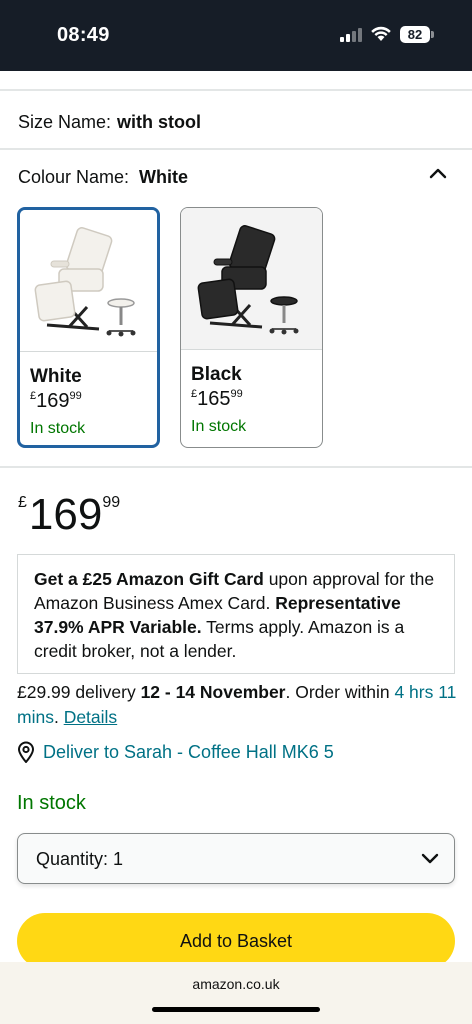 The height and width of the screenshot is (1024, 472). I want to click on swatch-price: £16999, so click(56, 401).